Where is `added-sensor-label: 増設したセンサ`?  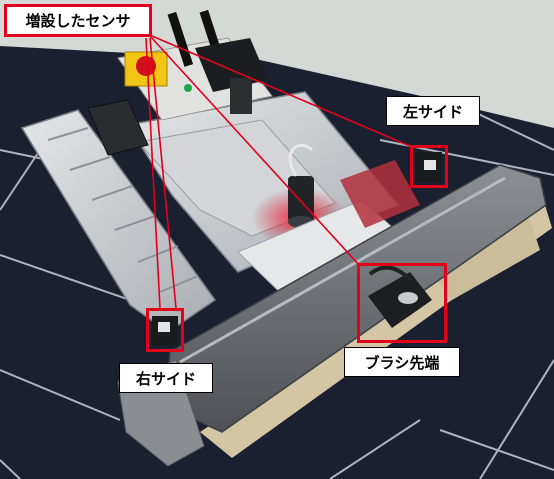 added-sensor-label: 増設したセンサ is located at coordinates (78, 20).